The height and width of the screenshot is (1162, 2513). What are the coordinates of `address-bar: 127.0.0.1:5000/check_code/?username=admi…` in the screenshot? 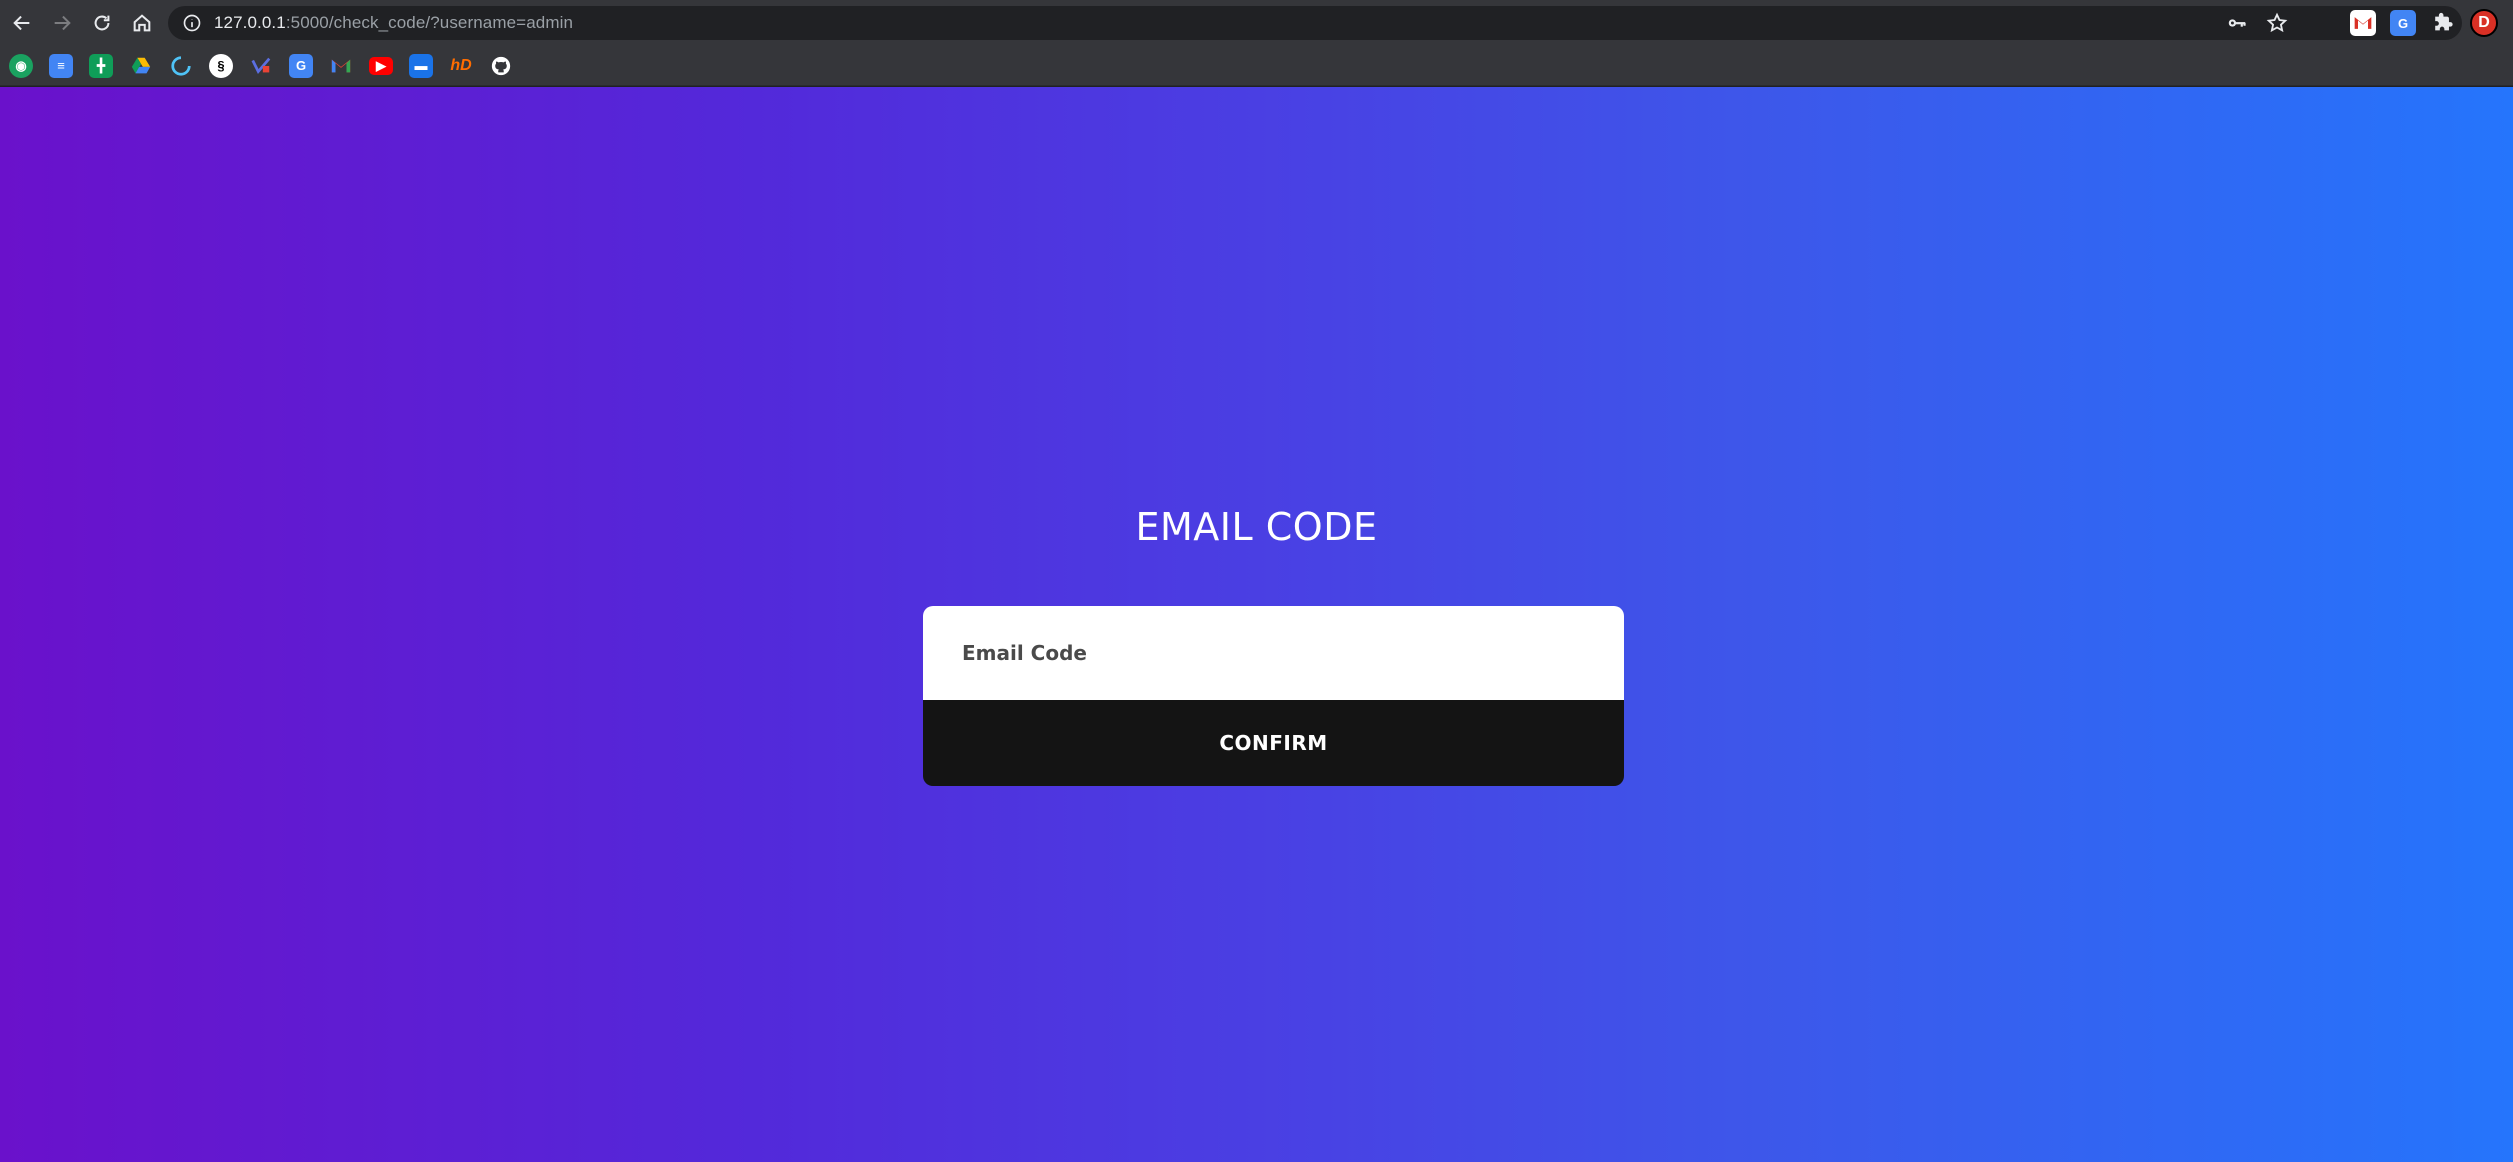 It's located at (1315, 23).